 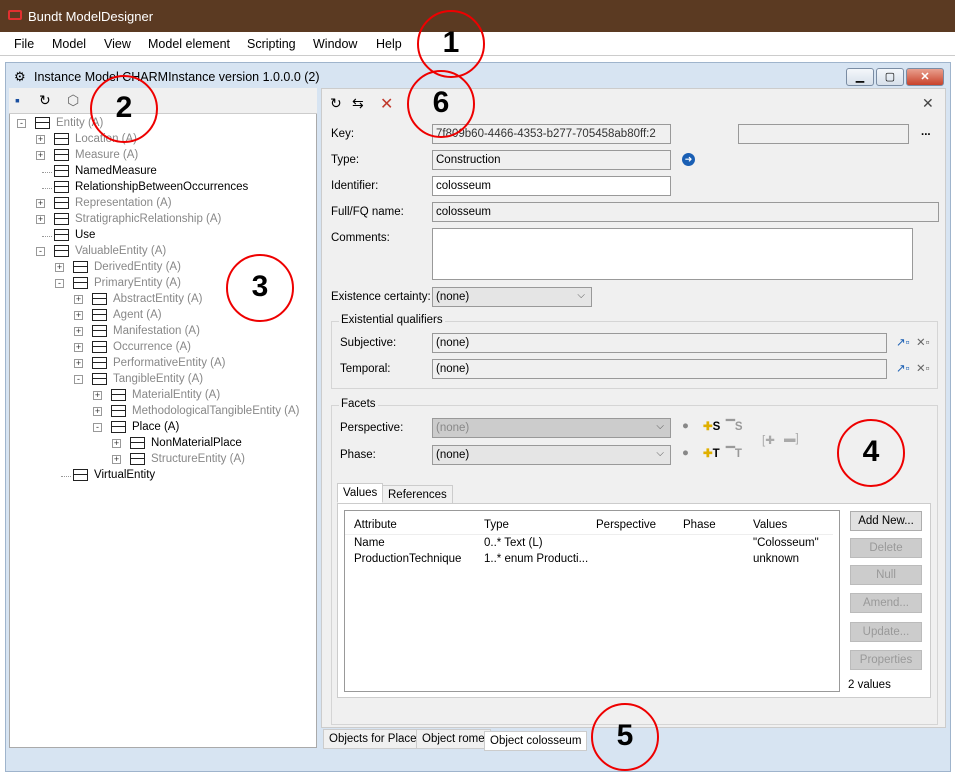 I want to click on add-phase-icon: ✚T, so click(x=711, y=453).